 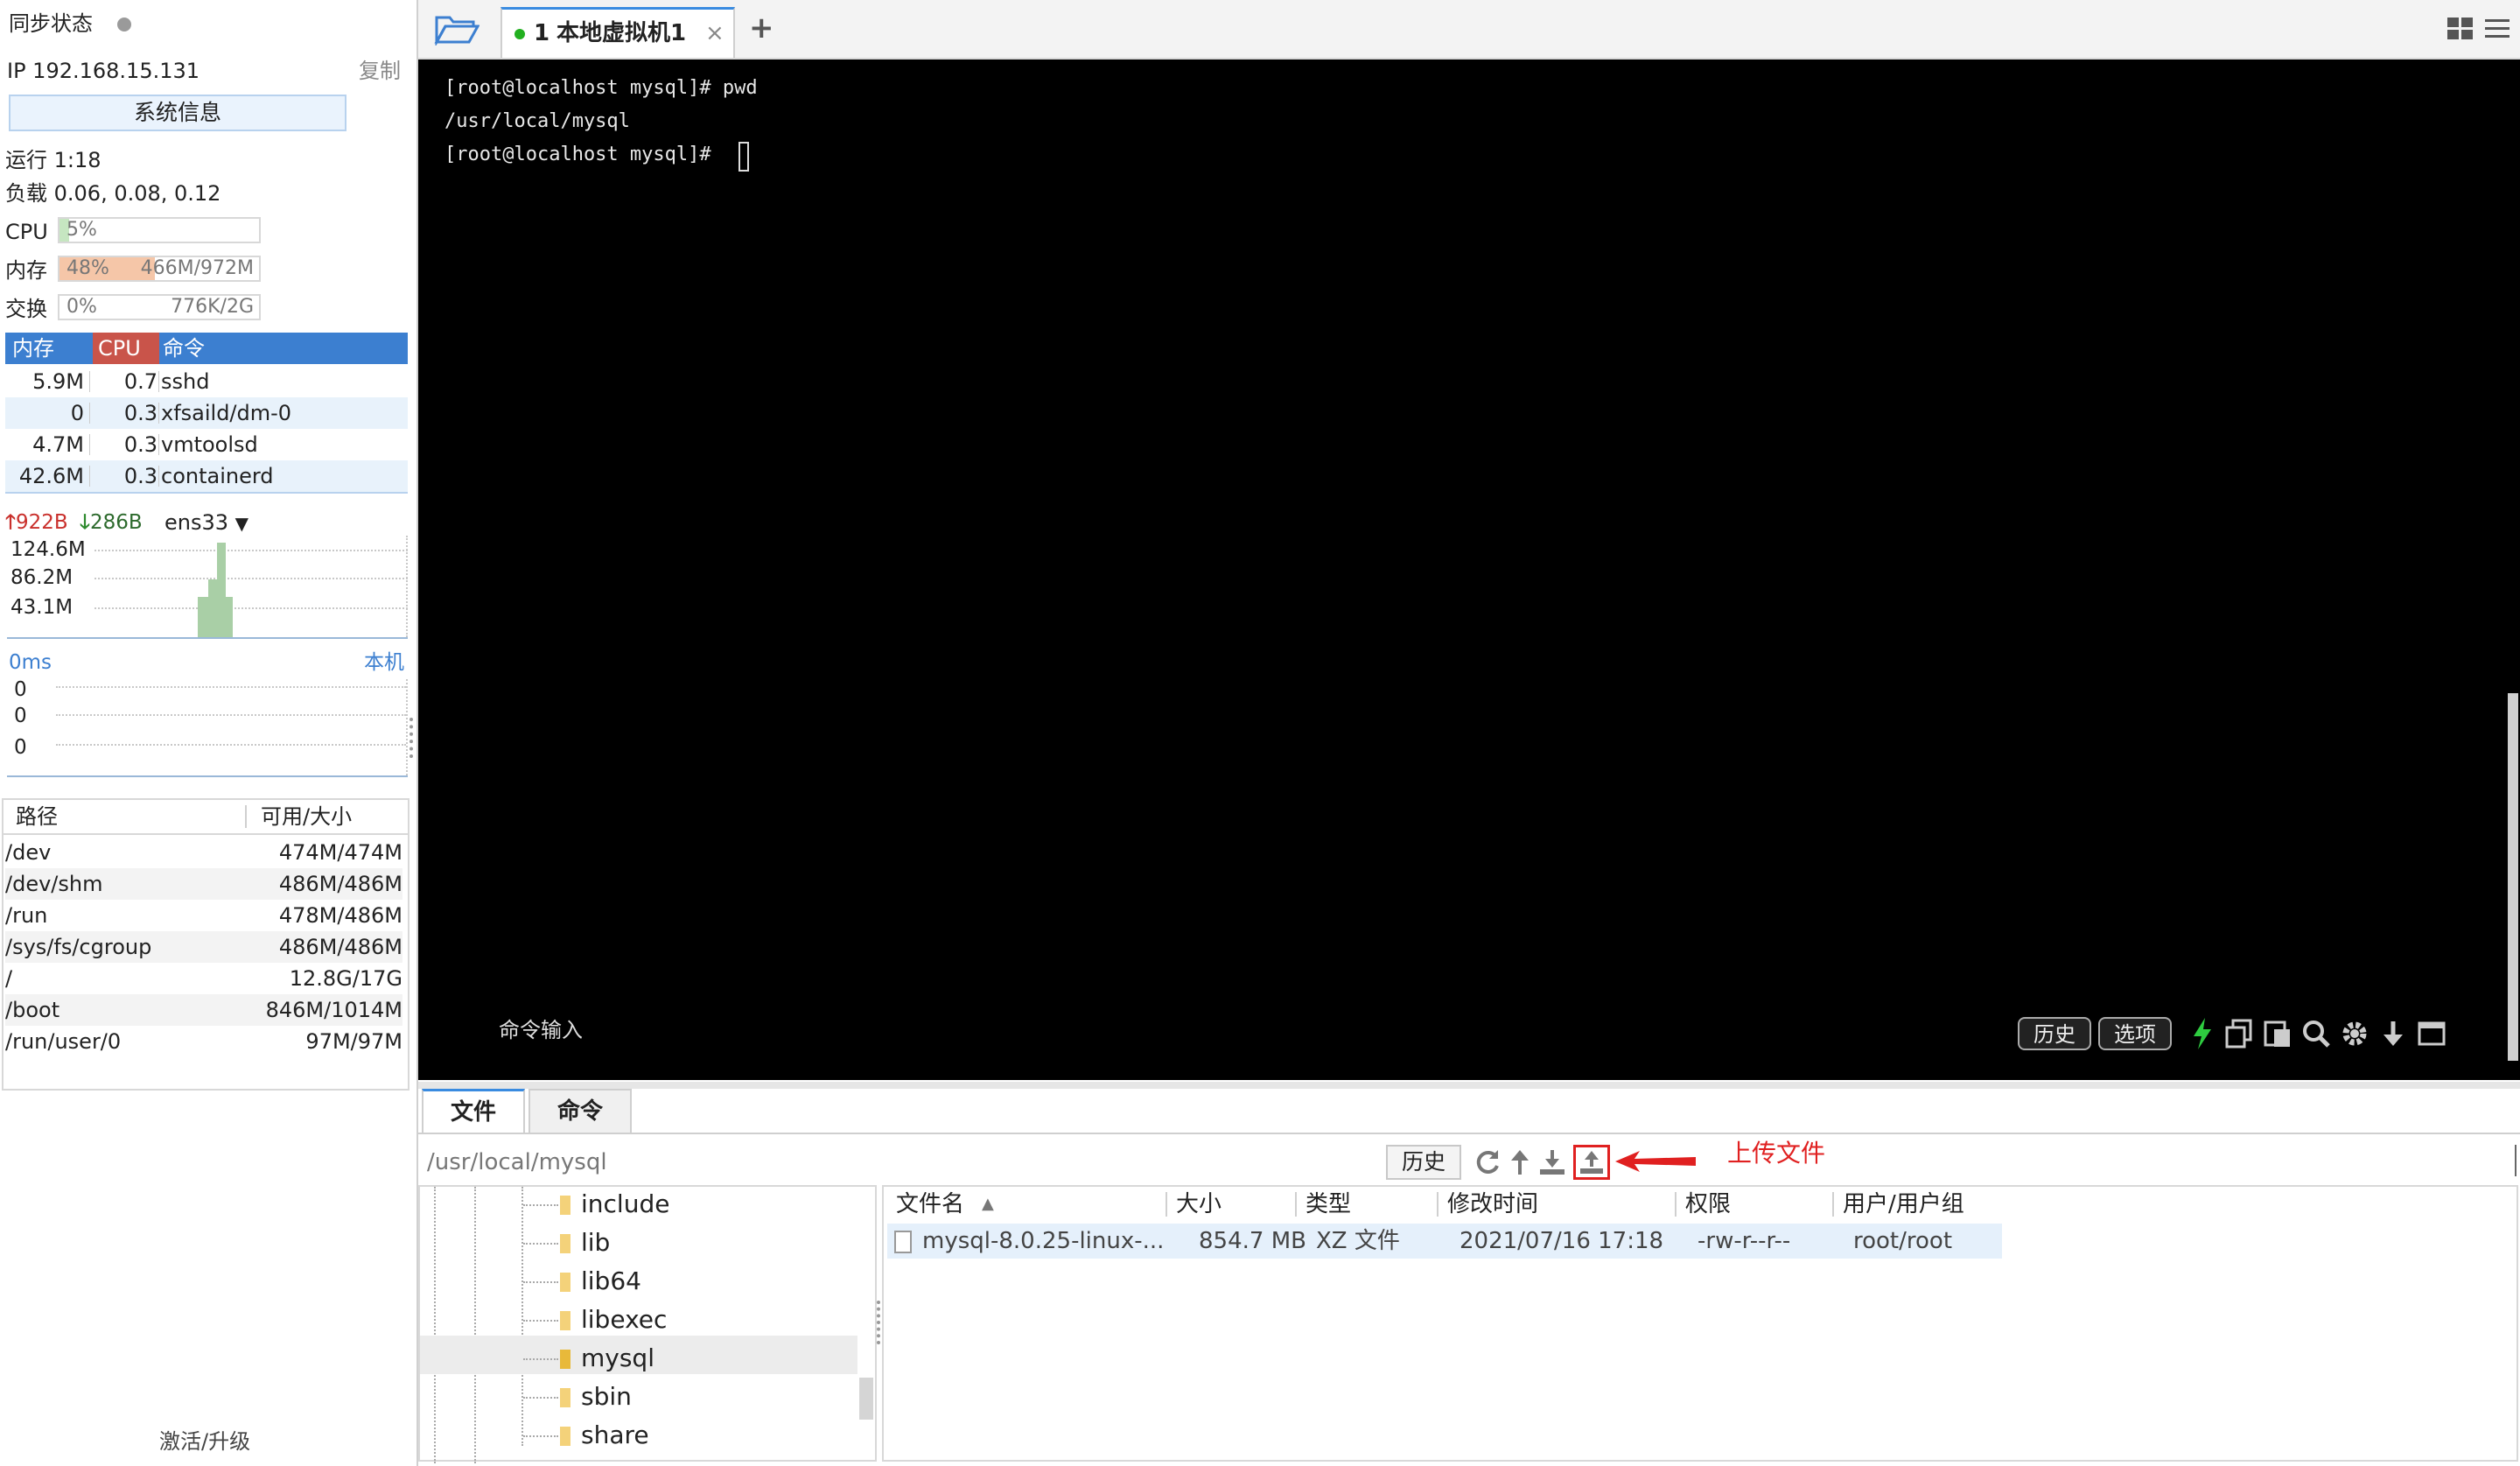 I want to click on process-cpu: 0.7, so click(x=140, y=381).